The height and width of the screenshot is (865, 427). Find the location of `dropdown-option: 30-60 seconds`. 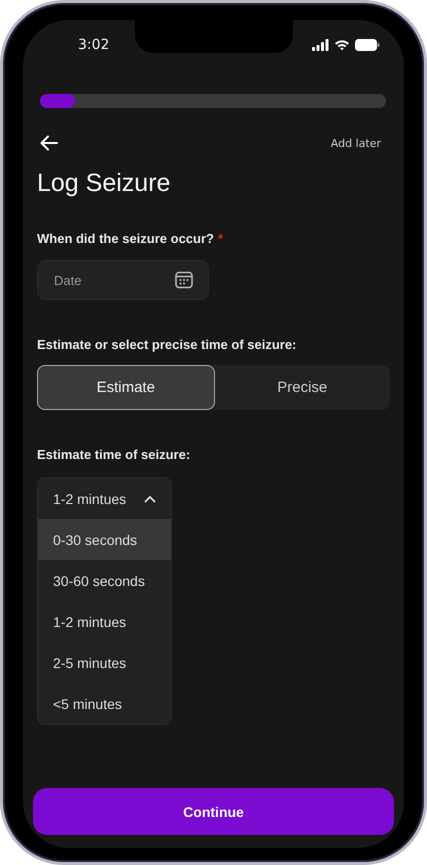

dropdown-option: 30-60 seconds is located at coordinates (104, 580).